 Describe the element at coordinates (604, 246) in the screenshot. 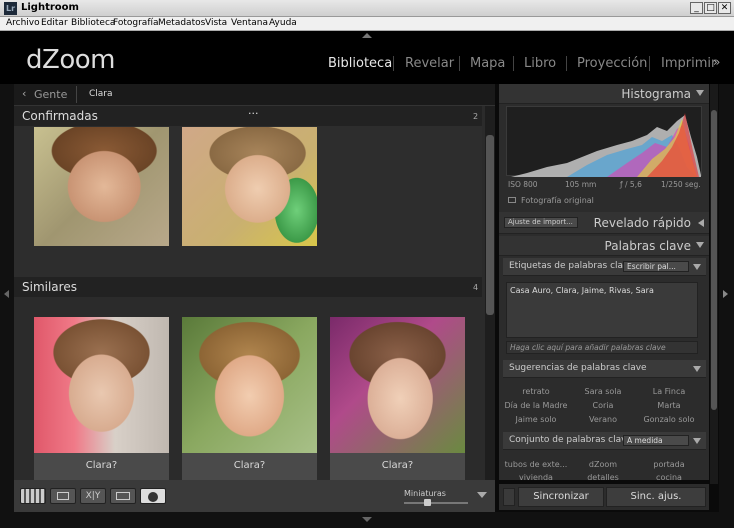

I see `keywords-panel-header: Palabras clave` at that location.